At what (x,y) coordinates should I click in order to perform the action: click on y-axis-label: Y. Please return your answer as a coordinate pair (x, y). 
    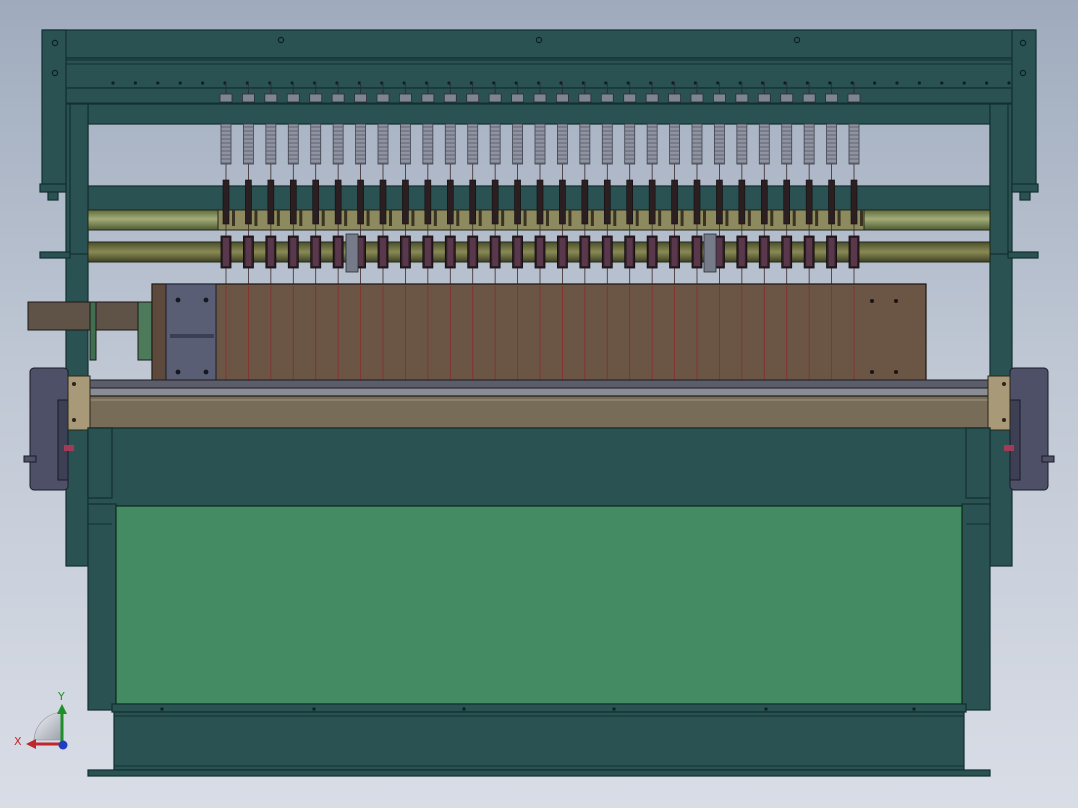
    Looking at the image, I should click on (61, 696).